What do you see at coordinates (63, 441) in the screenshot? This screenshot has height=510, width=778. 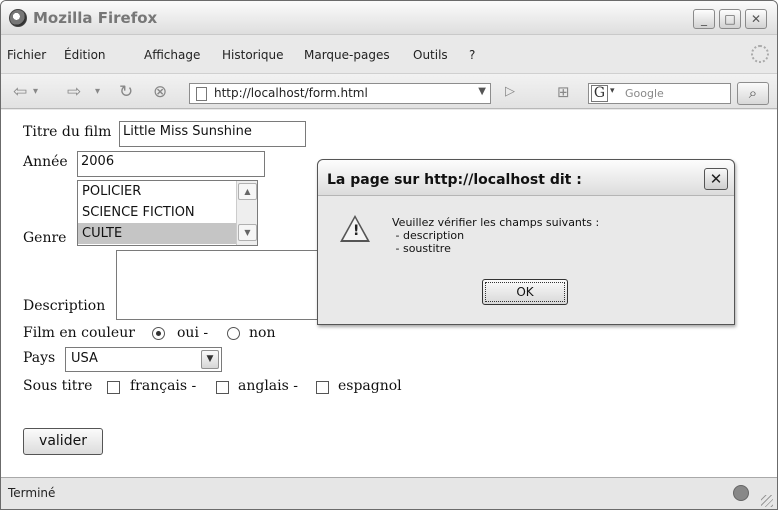 I see `valider-button: valider` at bounding box center [63, 441].